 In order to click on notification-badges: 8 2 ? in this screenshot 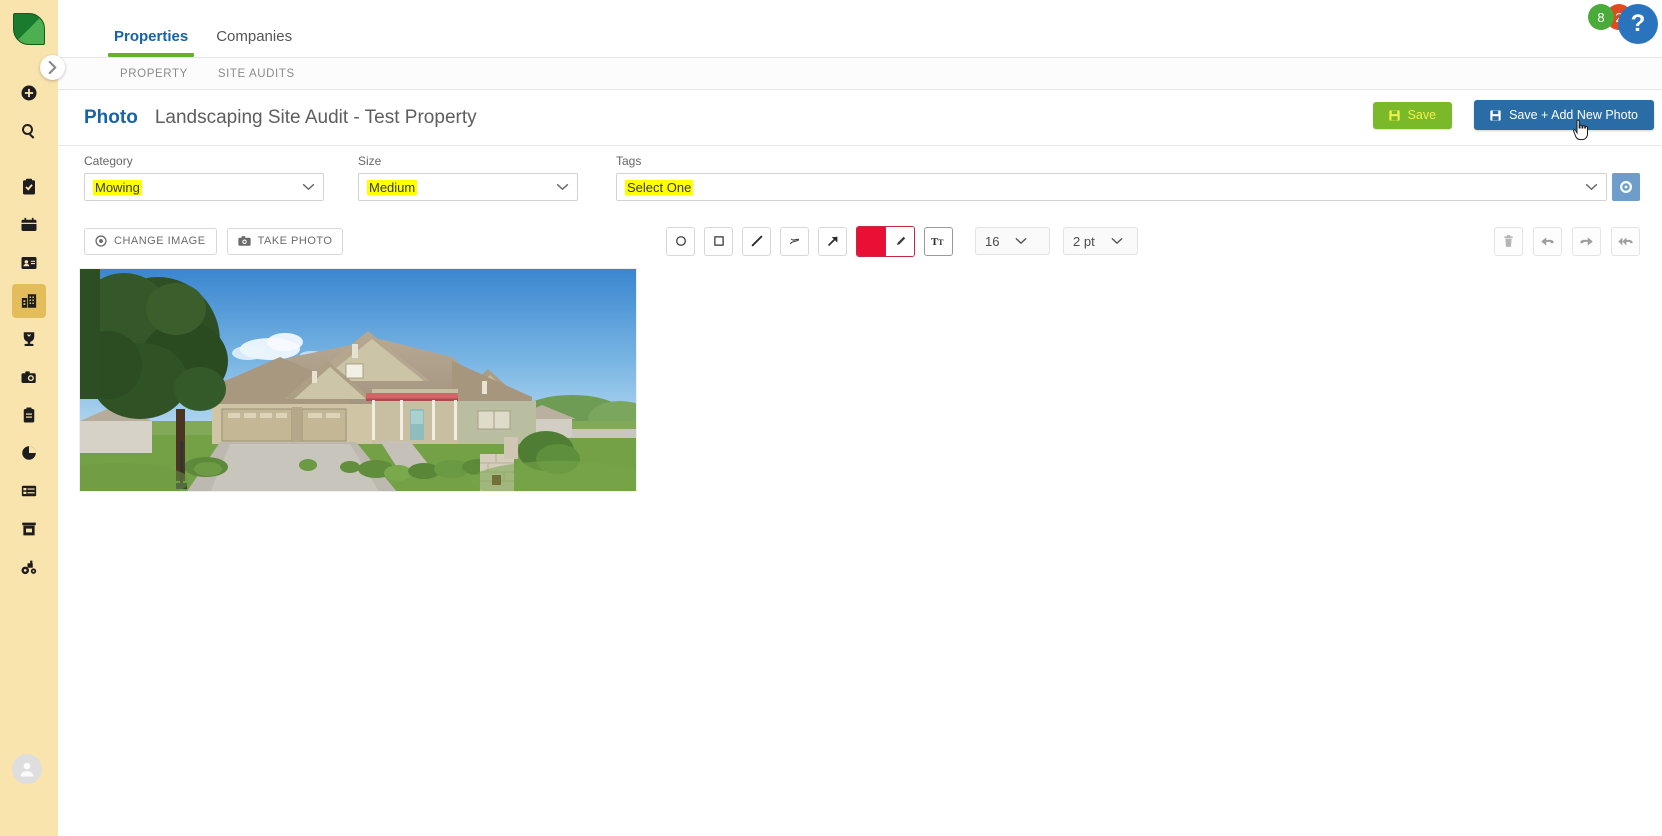, I will do `click(1623, 22)`.